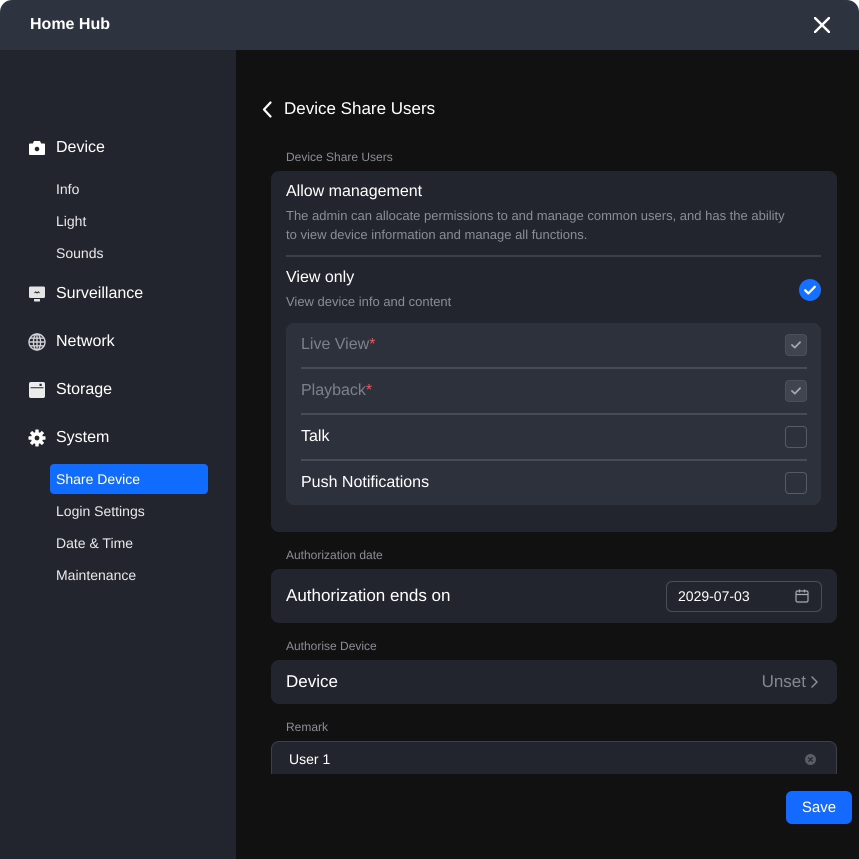 This screenshot has width=859, height=859. I want to click on gear-icon, so click(37, 438).